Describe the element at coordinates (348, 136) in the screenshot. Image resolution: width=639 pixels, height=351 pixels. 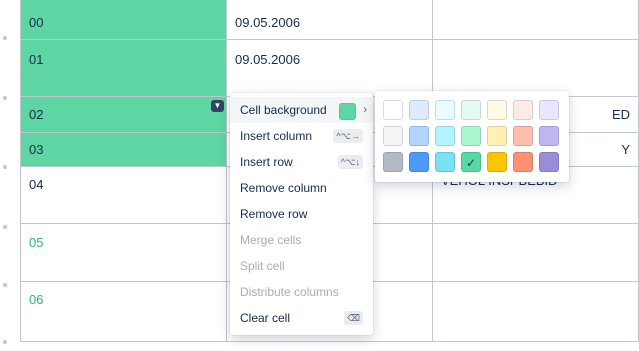
I see `shortcut-badge: ^⌥→` at that location.